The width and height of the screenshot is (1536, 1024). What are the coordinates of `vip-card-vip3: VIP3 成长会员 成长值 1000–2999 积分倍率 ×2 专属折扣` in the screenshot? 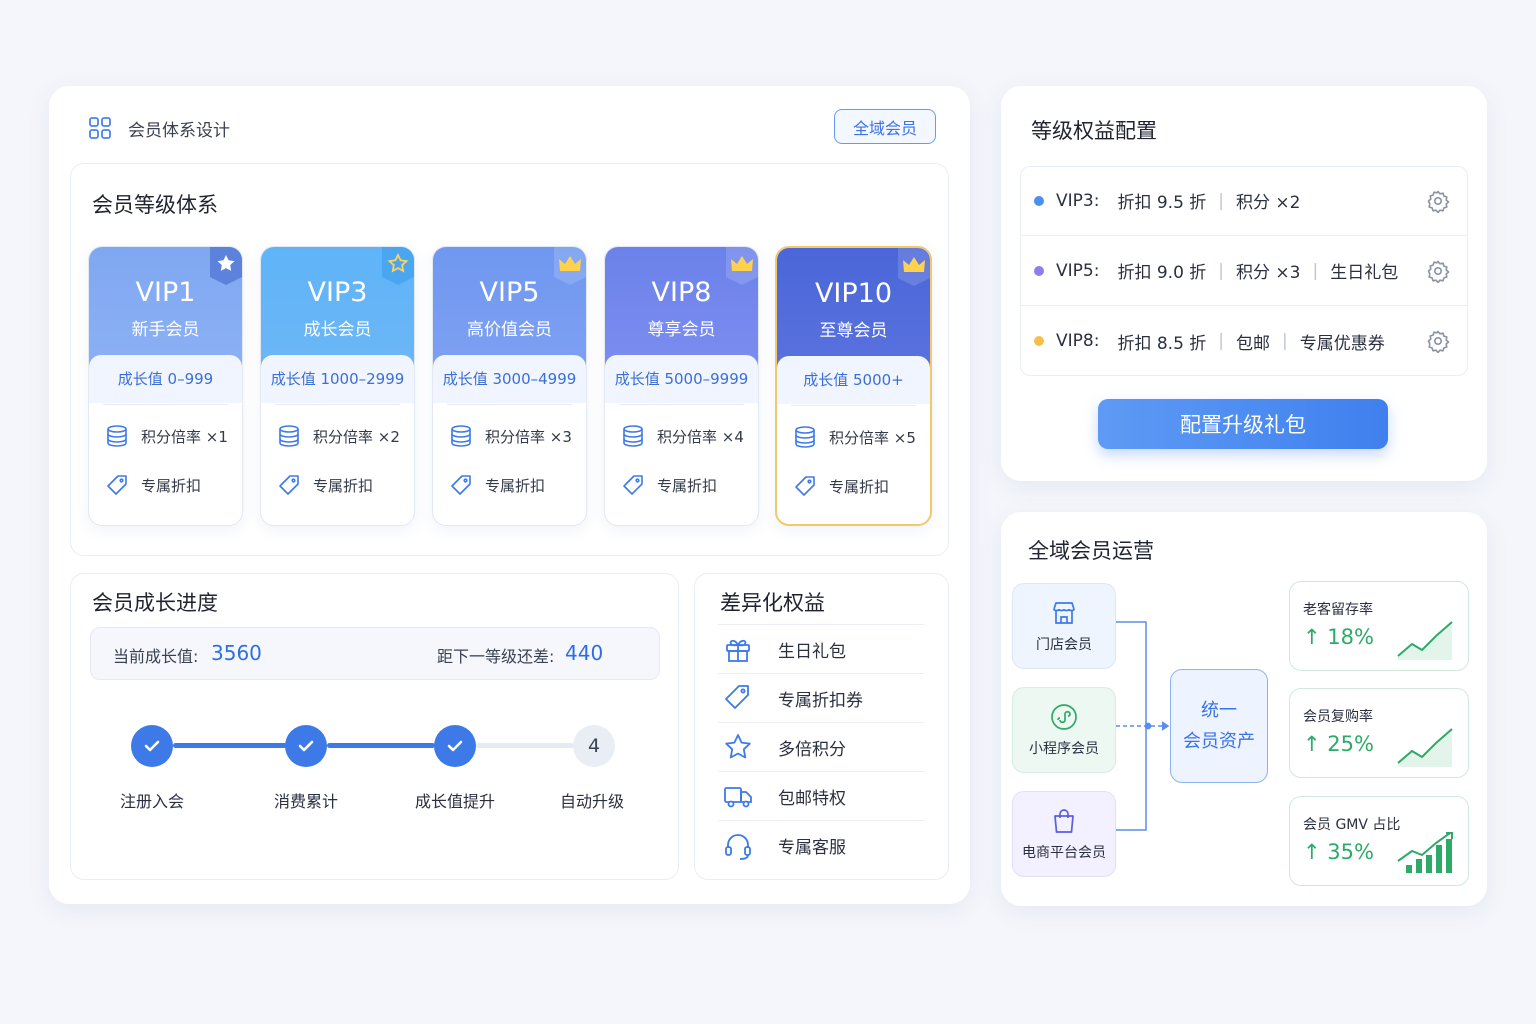 It's located at (337, 386).